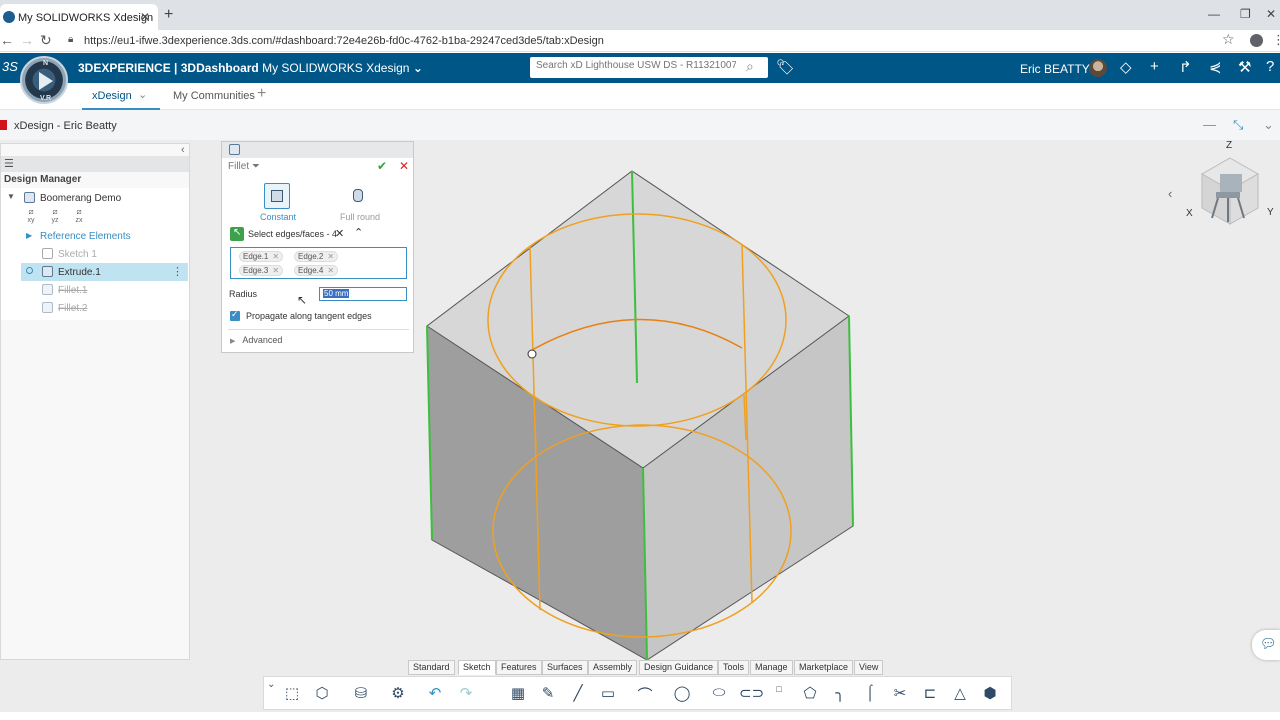 This screenshot has width=1280, height=720. What do you see at coordinates (1238, 125) in the screenshot?
I see `collapse-fullscreen-icon: ⤡` at bounding box center [1238, 125].